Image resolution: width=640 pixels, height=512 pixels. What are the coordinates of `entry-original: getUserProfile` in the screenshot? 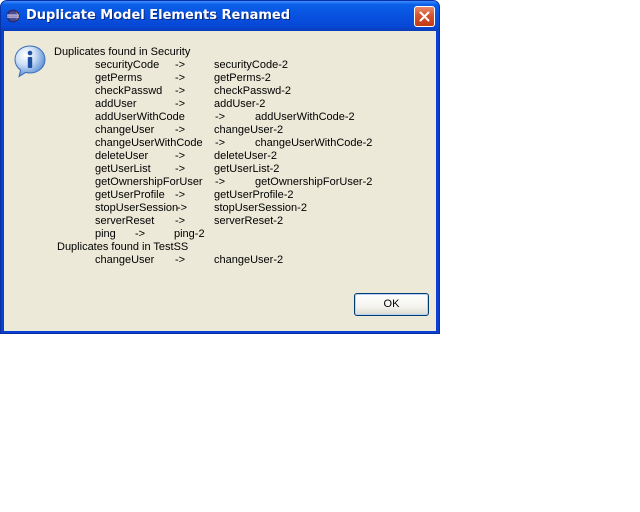 It's located at (130, 195).